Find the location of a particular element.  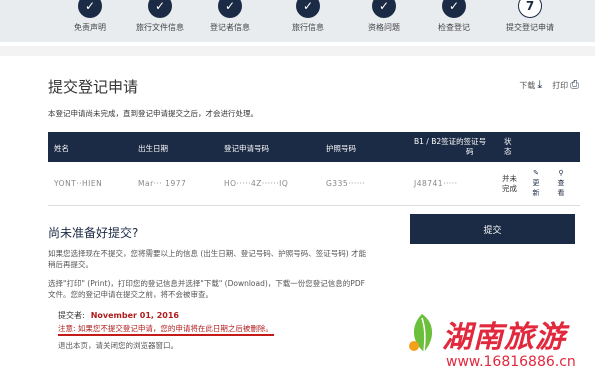

magnifier-icon: ⚲ is located at coordinates (561, 173).